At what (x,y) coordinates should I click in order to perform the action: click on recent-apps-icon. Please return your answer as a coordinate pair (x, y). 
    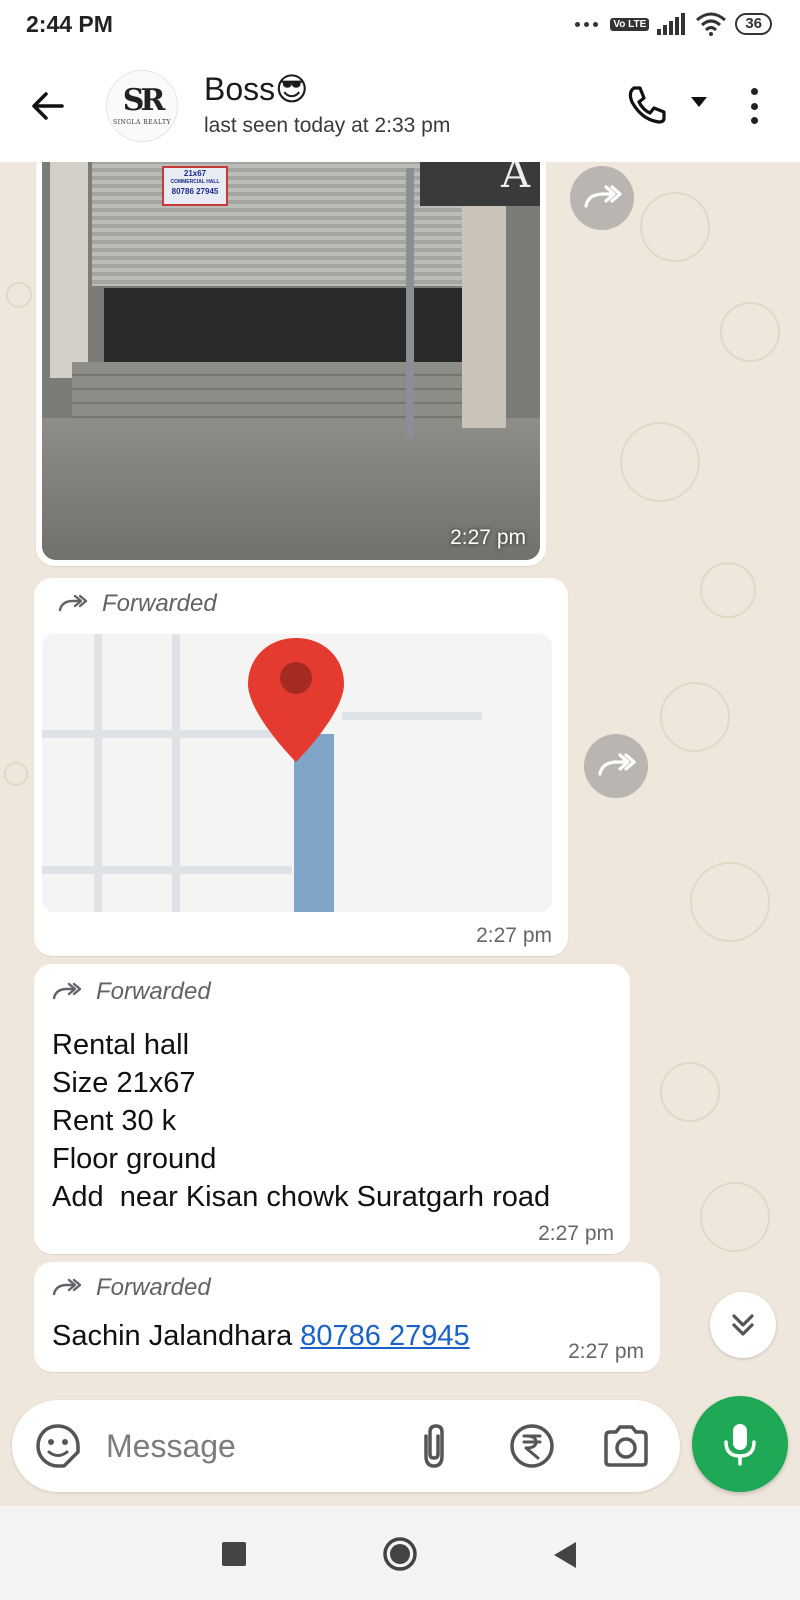
    Looking at the image, I should click on (234, 1554).